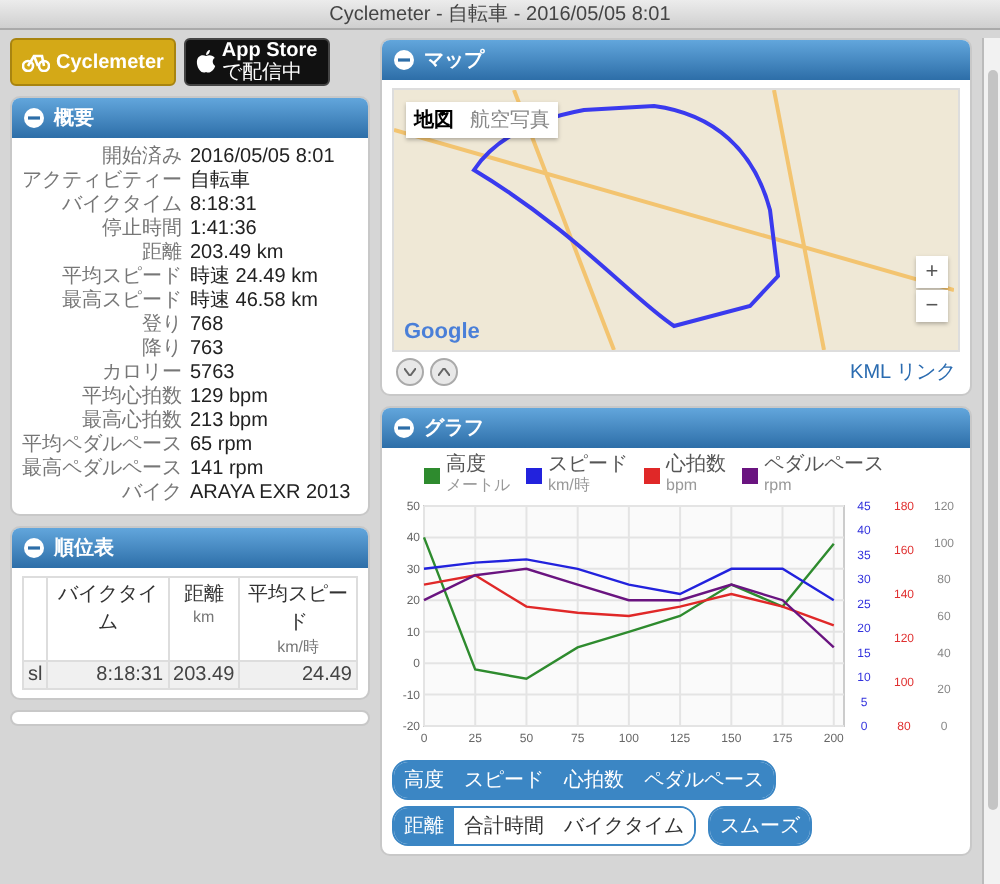 Image resolution: width=1000 pixels, height=884 pixels. Describe the element at coordinates (932, 272) in the screenshot. I see `zoom-in-button: +` at that location.